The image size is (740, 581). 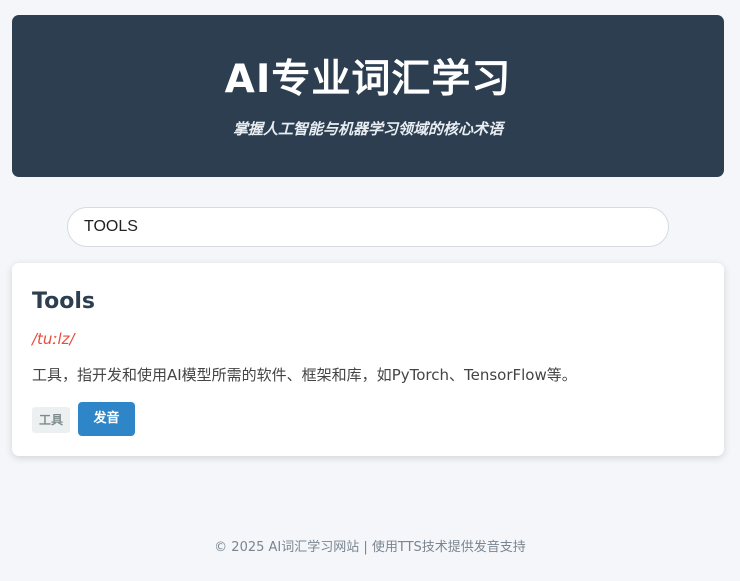 I want to click on category-tag: 工具, so click(x=51, y=420).